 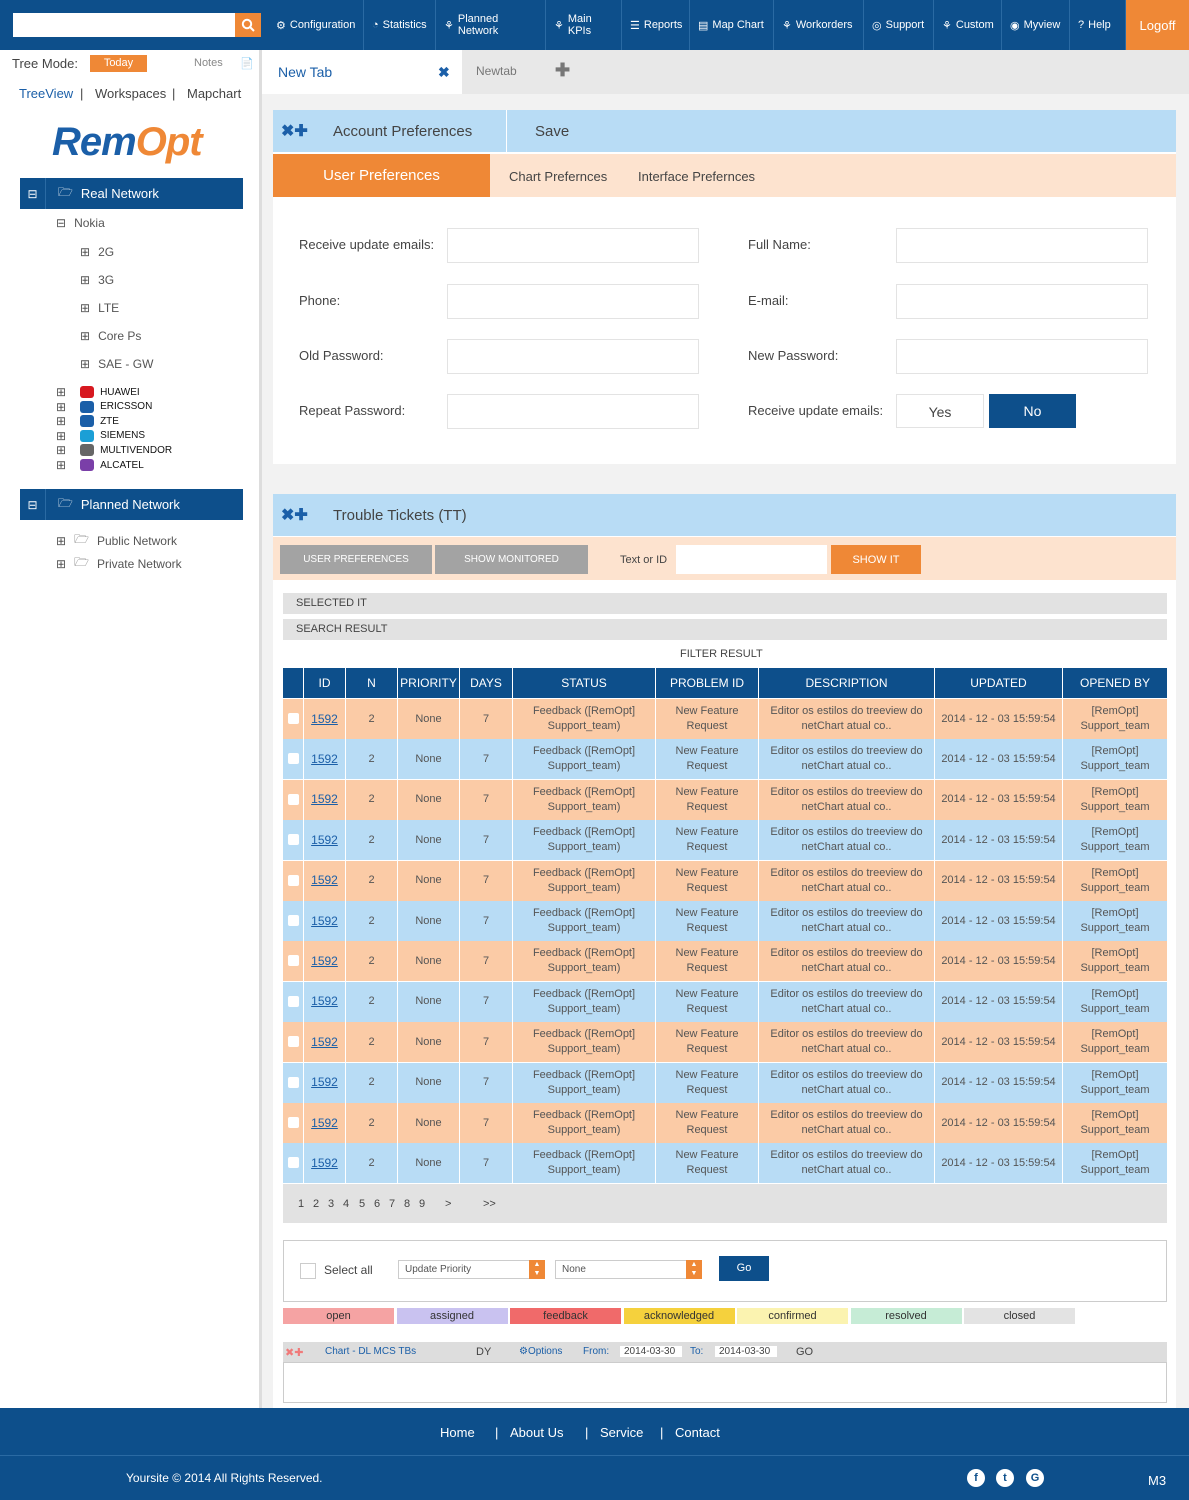 What do you see at coordinates (116, 364) in the screenshot?
I see `tree-node-sae-gw: ⊞ SAE - GW` at bounding box center [116, 364].